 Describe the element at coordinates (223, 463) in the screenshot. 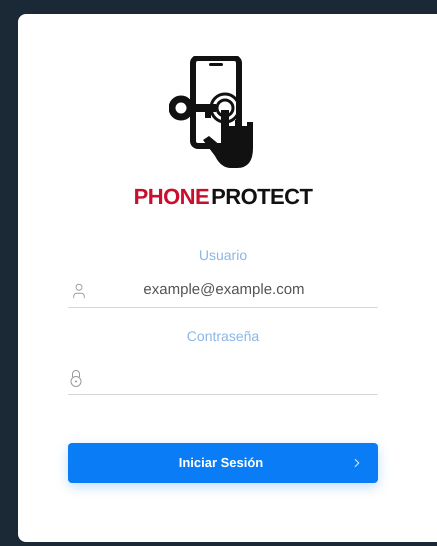

I see `login-button: Iniciar Sesión` at that location.